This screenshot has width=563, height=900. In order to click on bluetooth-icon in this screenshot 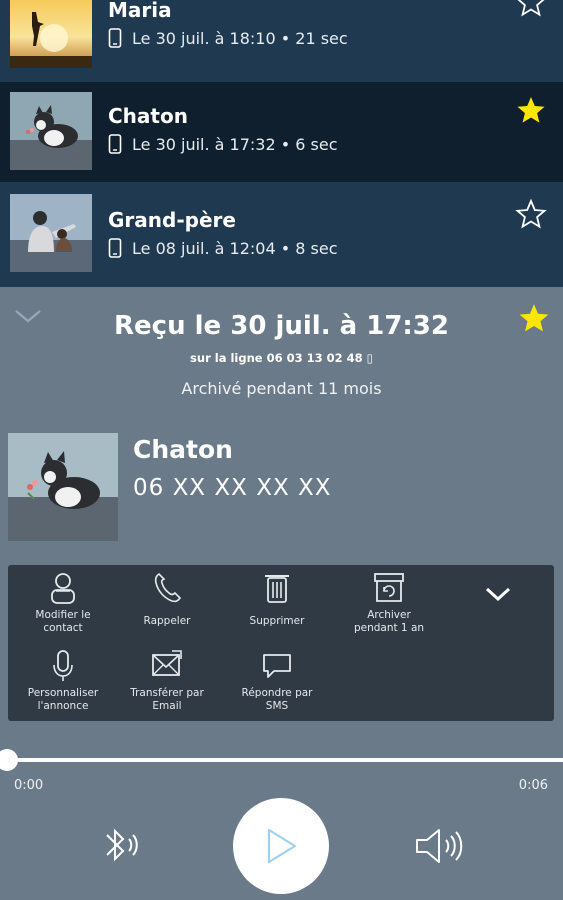, I will do `click(119, 845)`.